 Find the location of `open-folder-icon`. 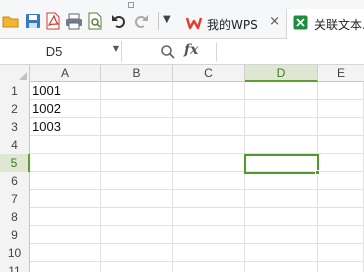

open-folder-icon is located at coordinates (11, 21).